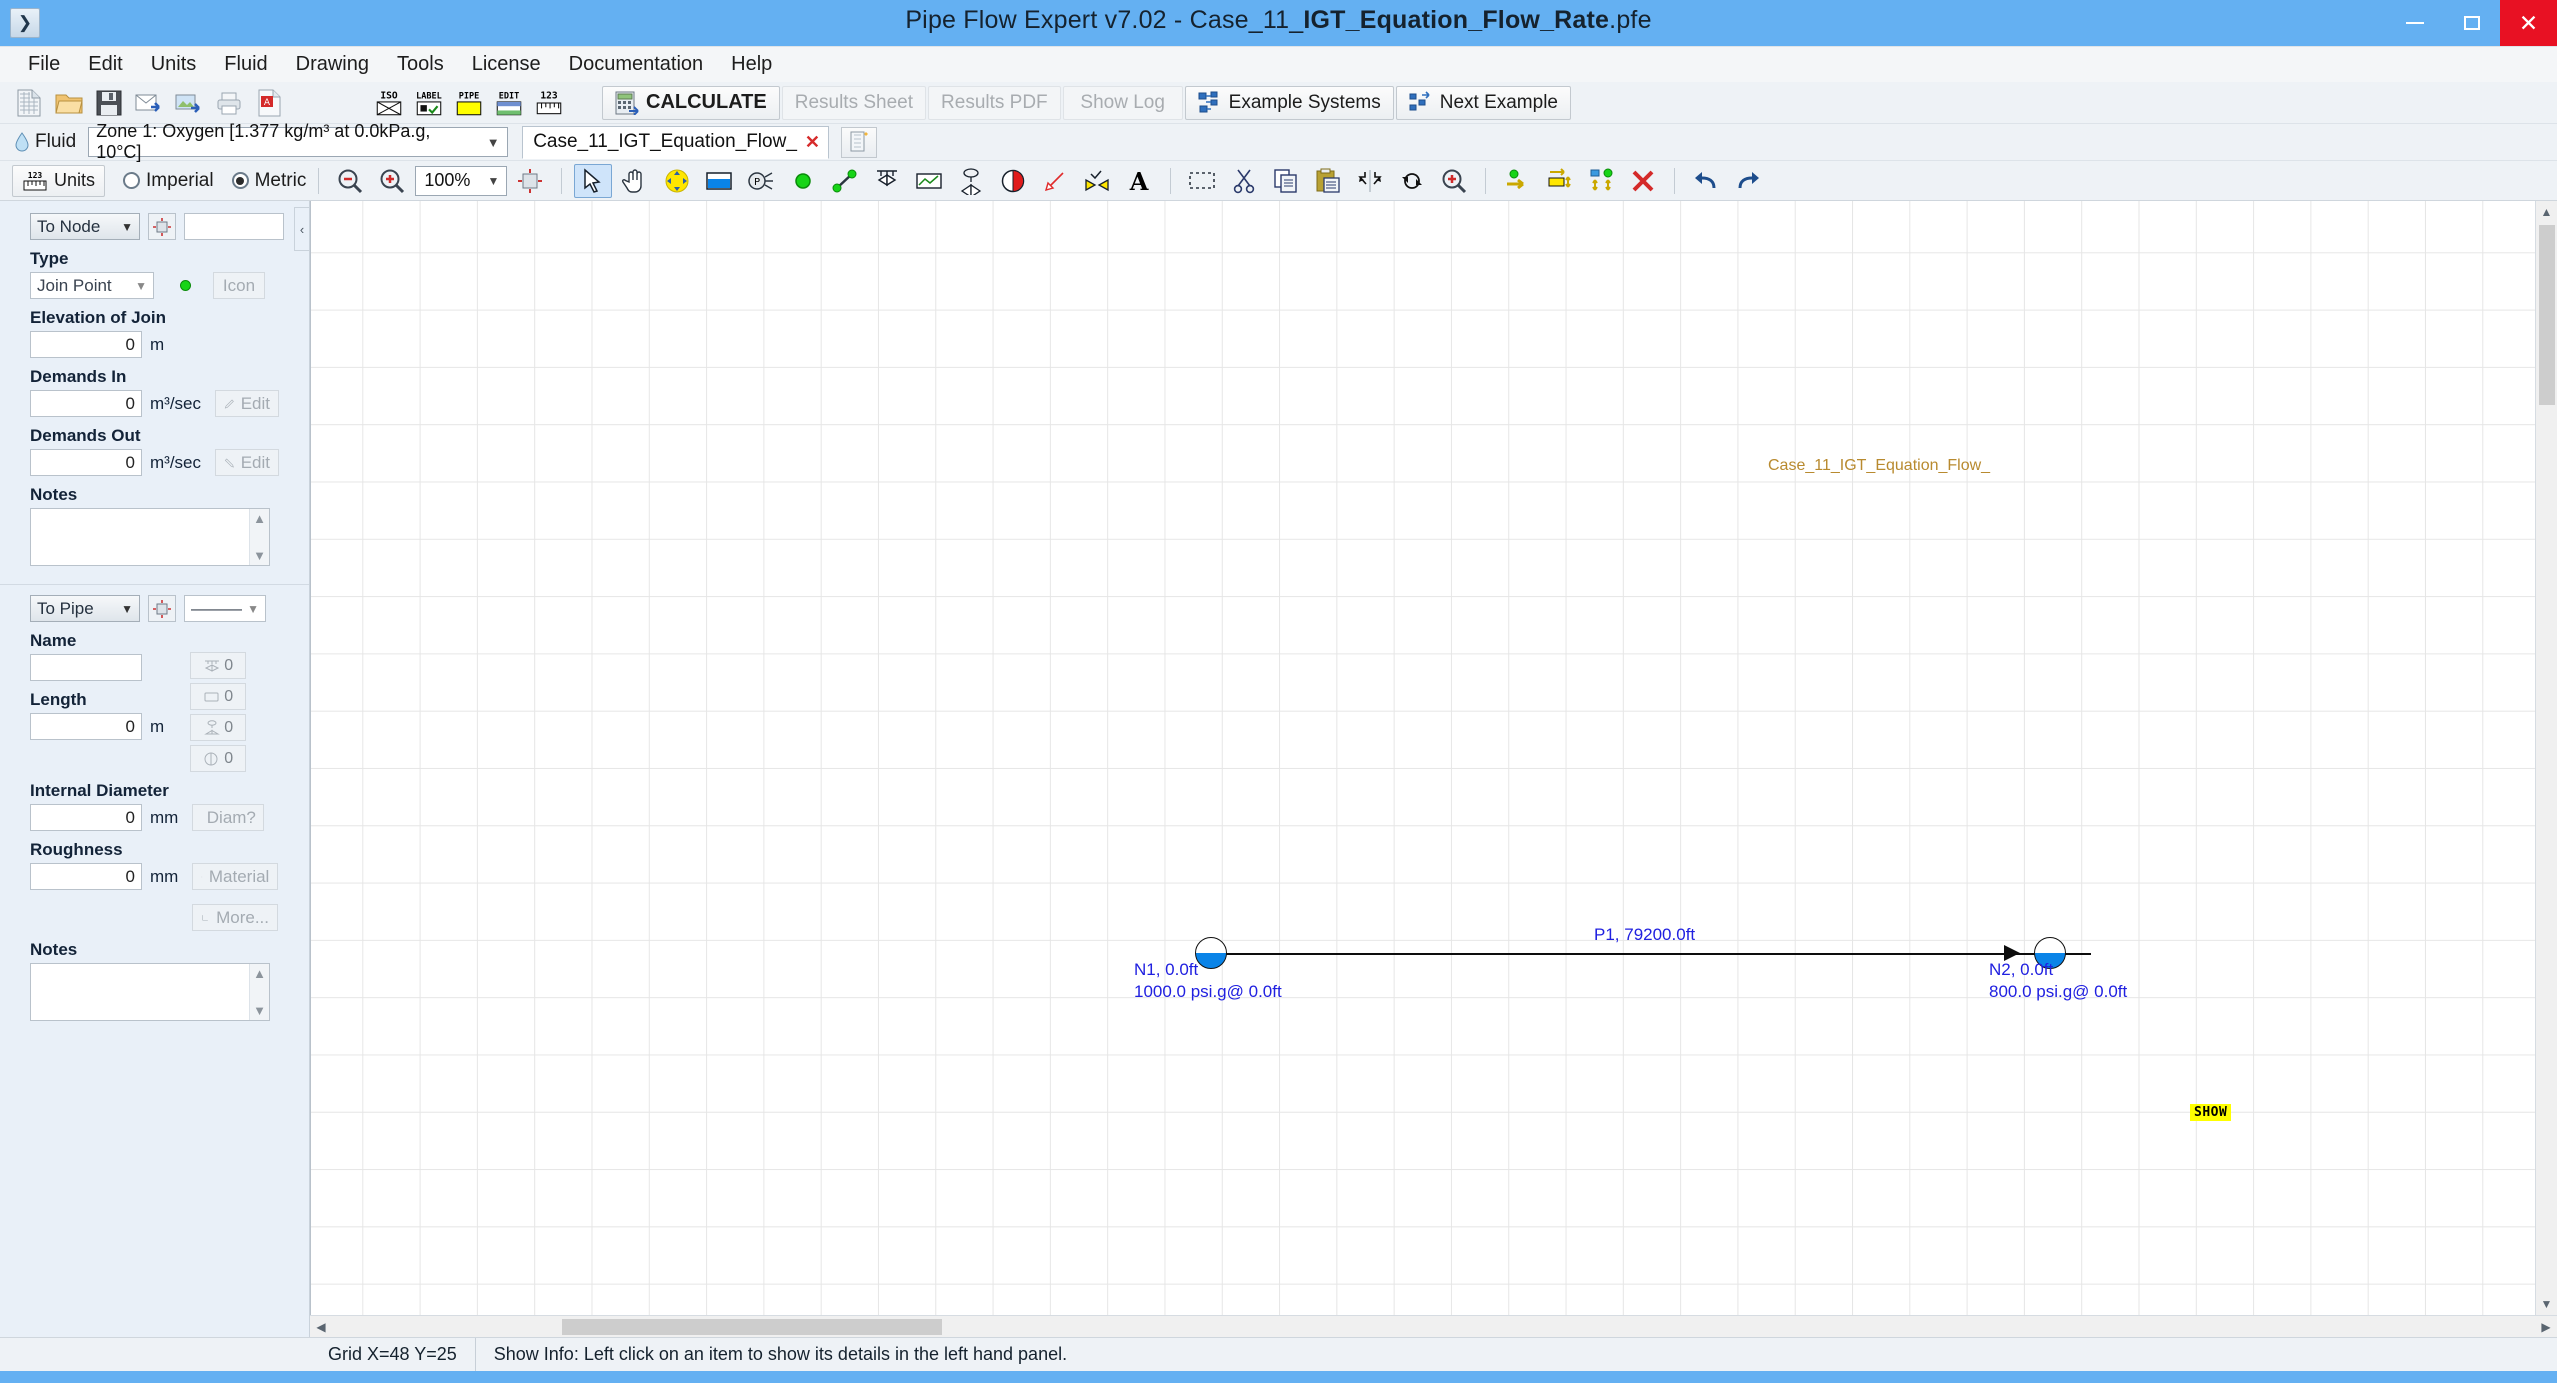  What do you see at coordinates (2414, 23) in the screenshot?
I see `minimize-button` at bounding box center [2414, 23].